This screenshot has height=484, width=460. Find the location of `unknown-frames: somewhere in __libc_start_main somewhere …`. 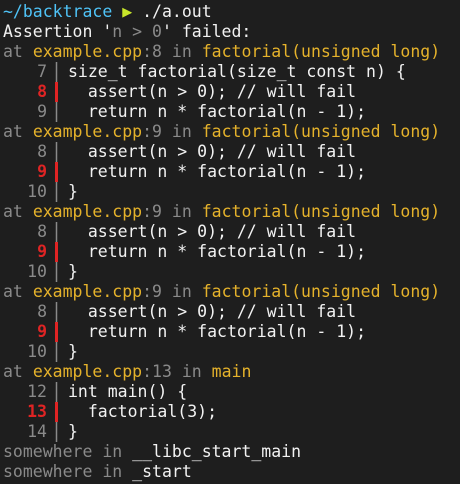

unknown-frames: somewhere in __libc_start_main somewhere … is located at coordinates (230, 462).